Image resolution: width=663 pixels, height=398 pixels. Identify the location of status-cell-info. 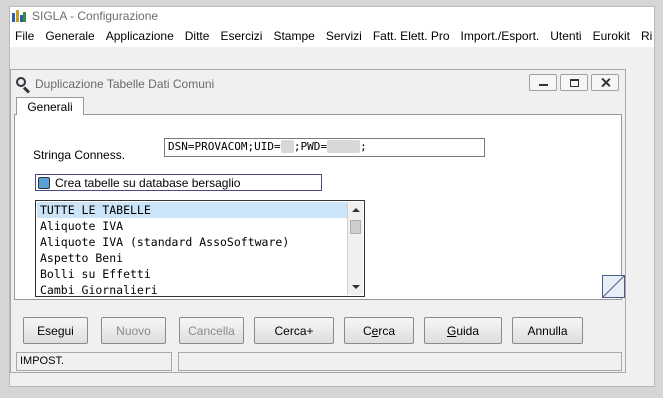
(400, 361).